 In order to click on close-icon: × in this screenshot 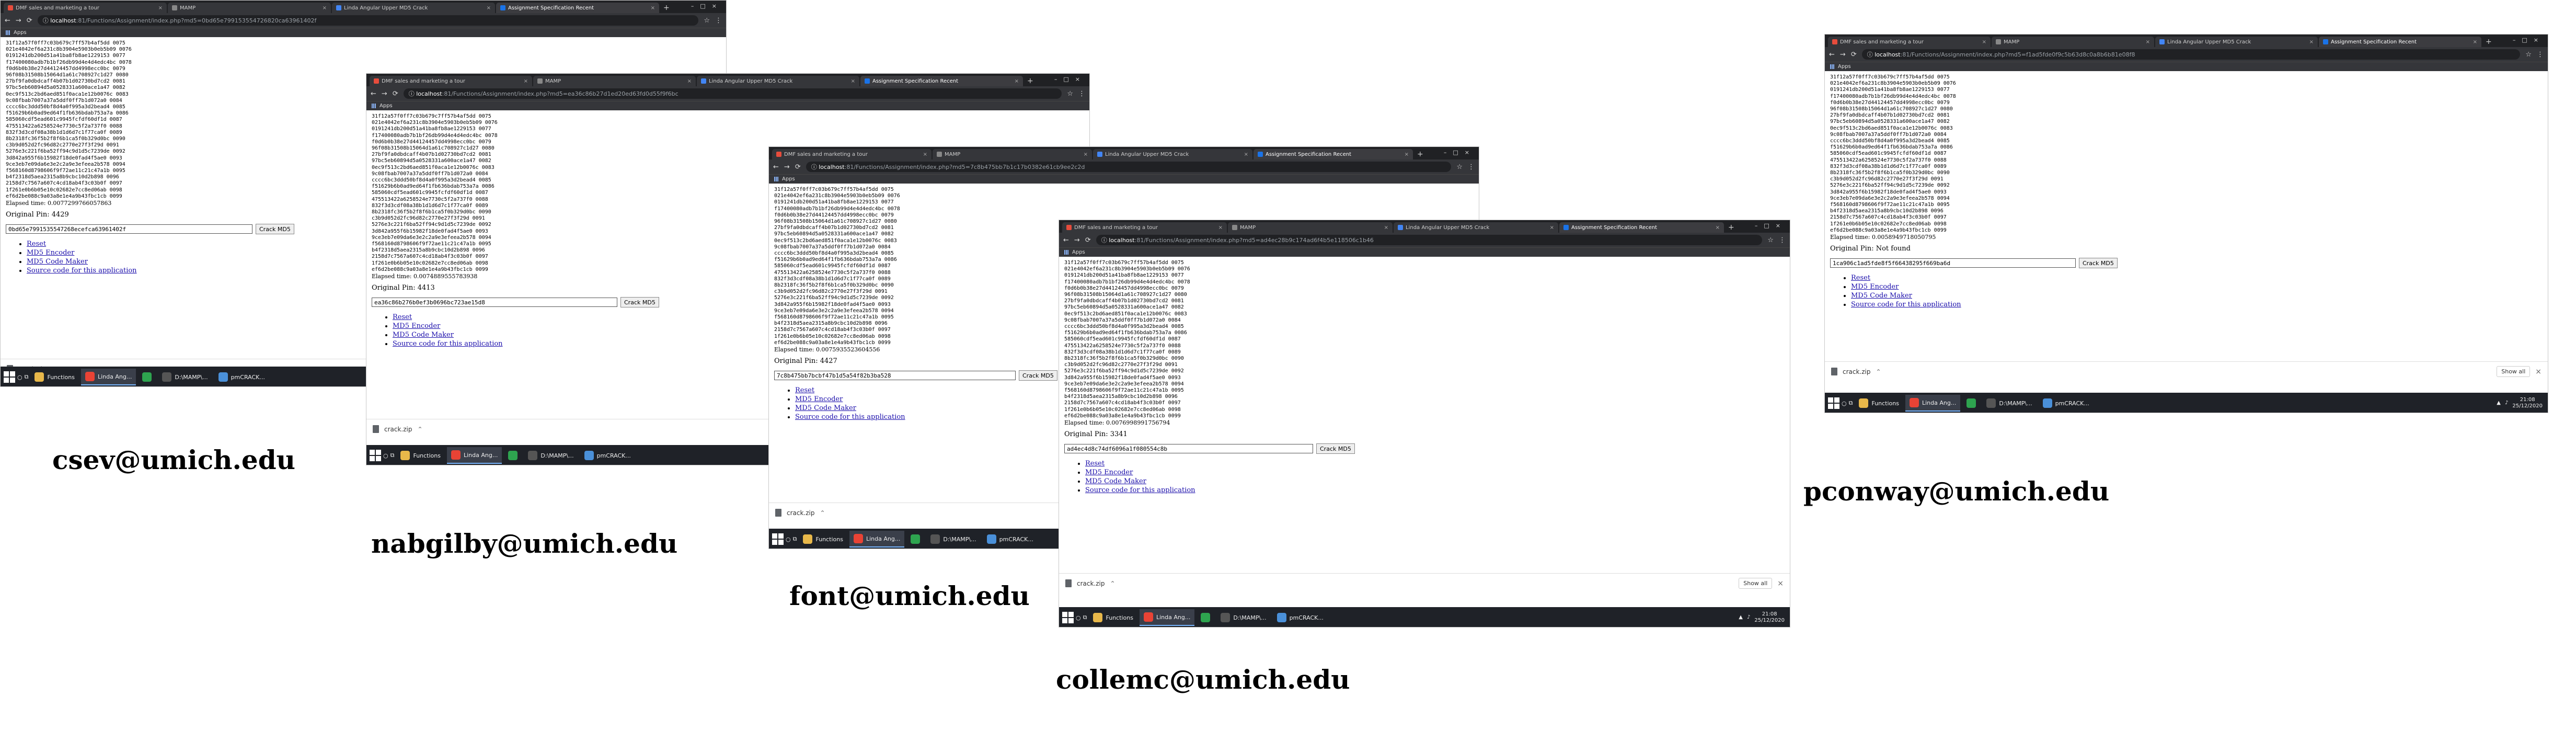, I will do `click(2538, 372)`.